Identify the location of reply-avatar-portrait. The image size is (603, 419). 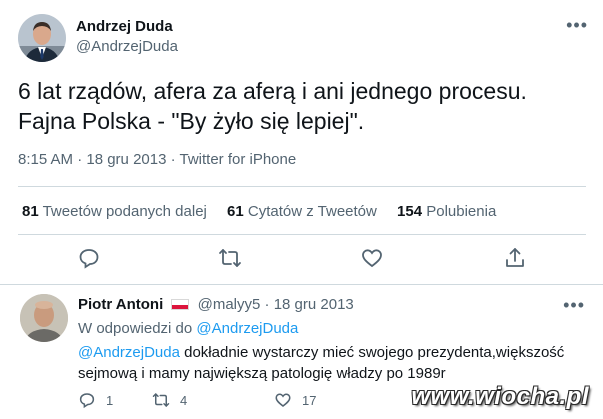
(44, 318).